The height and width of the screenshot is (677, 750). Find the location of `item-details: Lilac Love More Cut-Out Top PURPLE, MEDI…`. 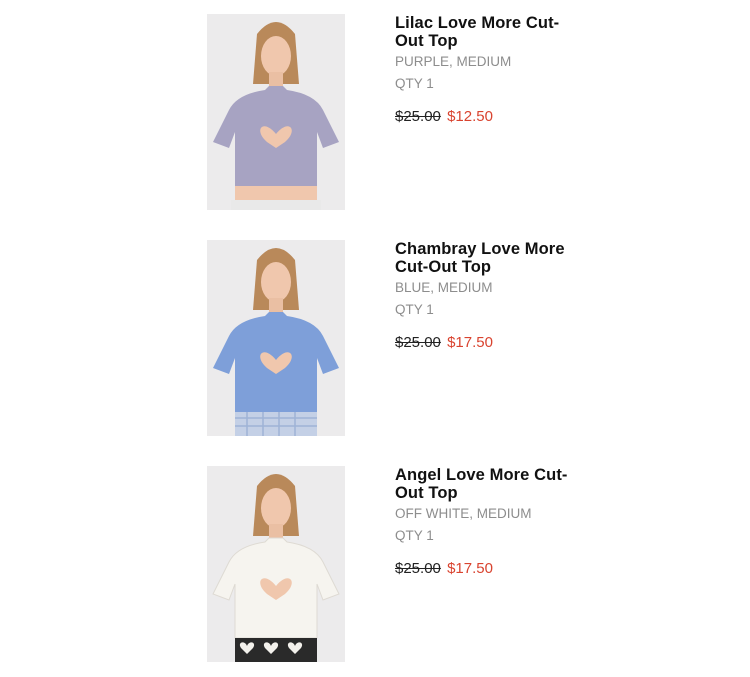

item-details: Lilac Love More Cut-Out Top PURPLE, MEDI… is located at coordinates (490, 70).